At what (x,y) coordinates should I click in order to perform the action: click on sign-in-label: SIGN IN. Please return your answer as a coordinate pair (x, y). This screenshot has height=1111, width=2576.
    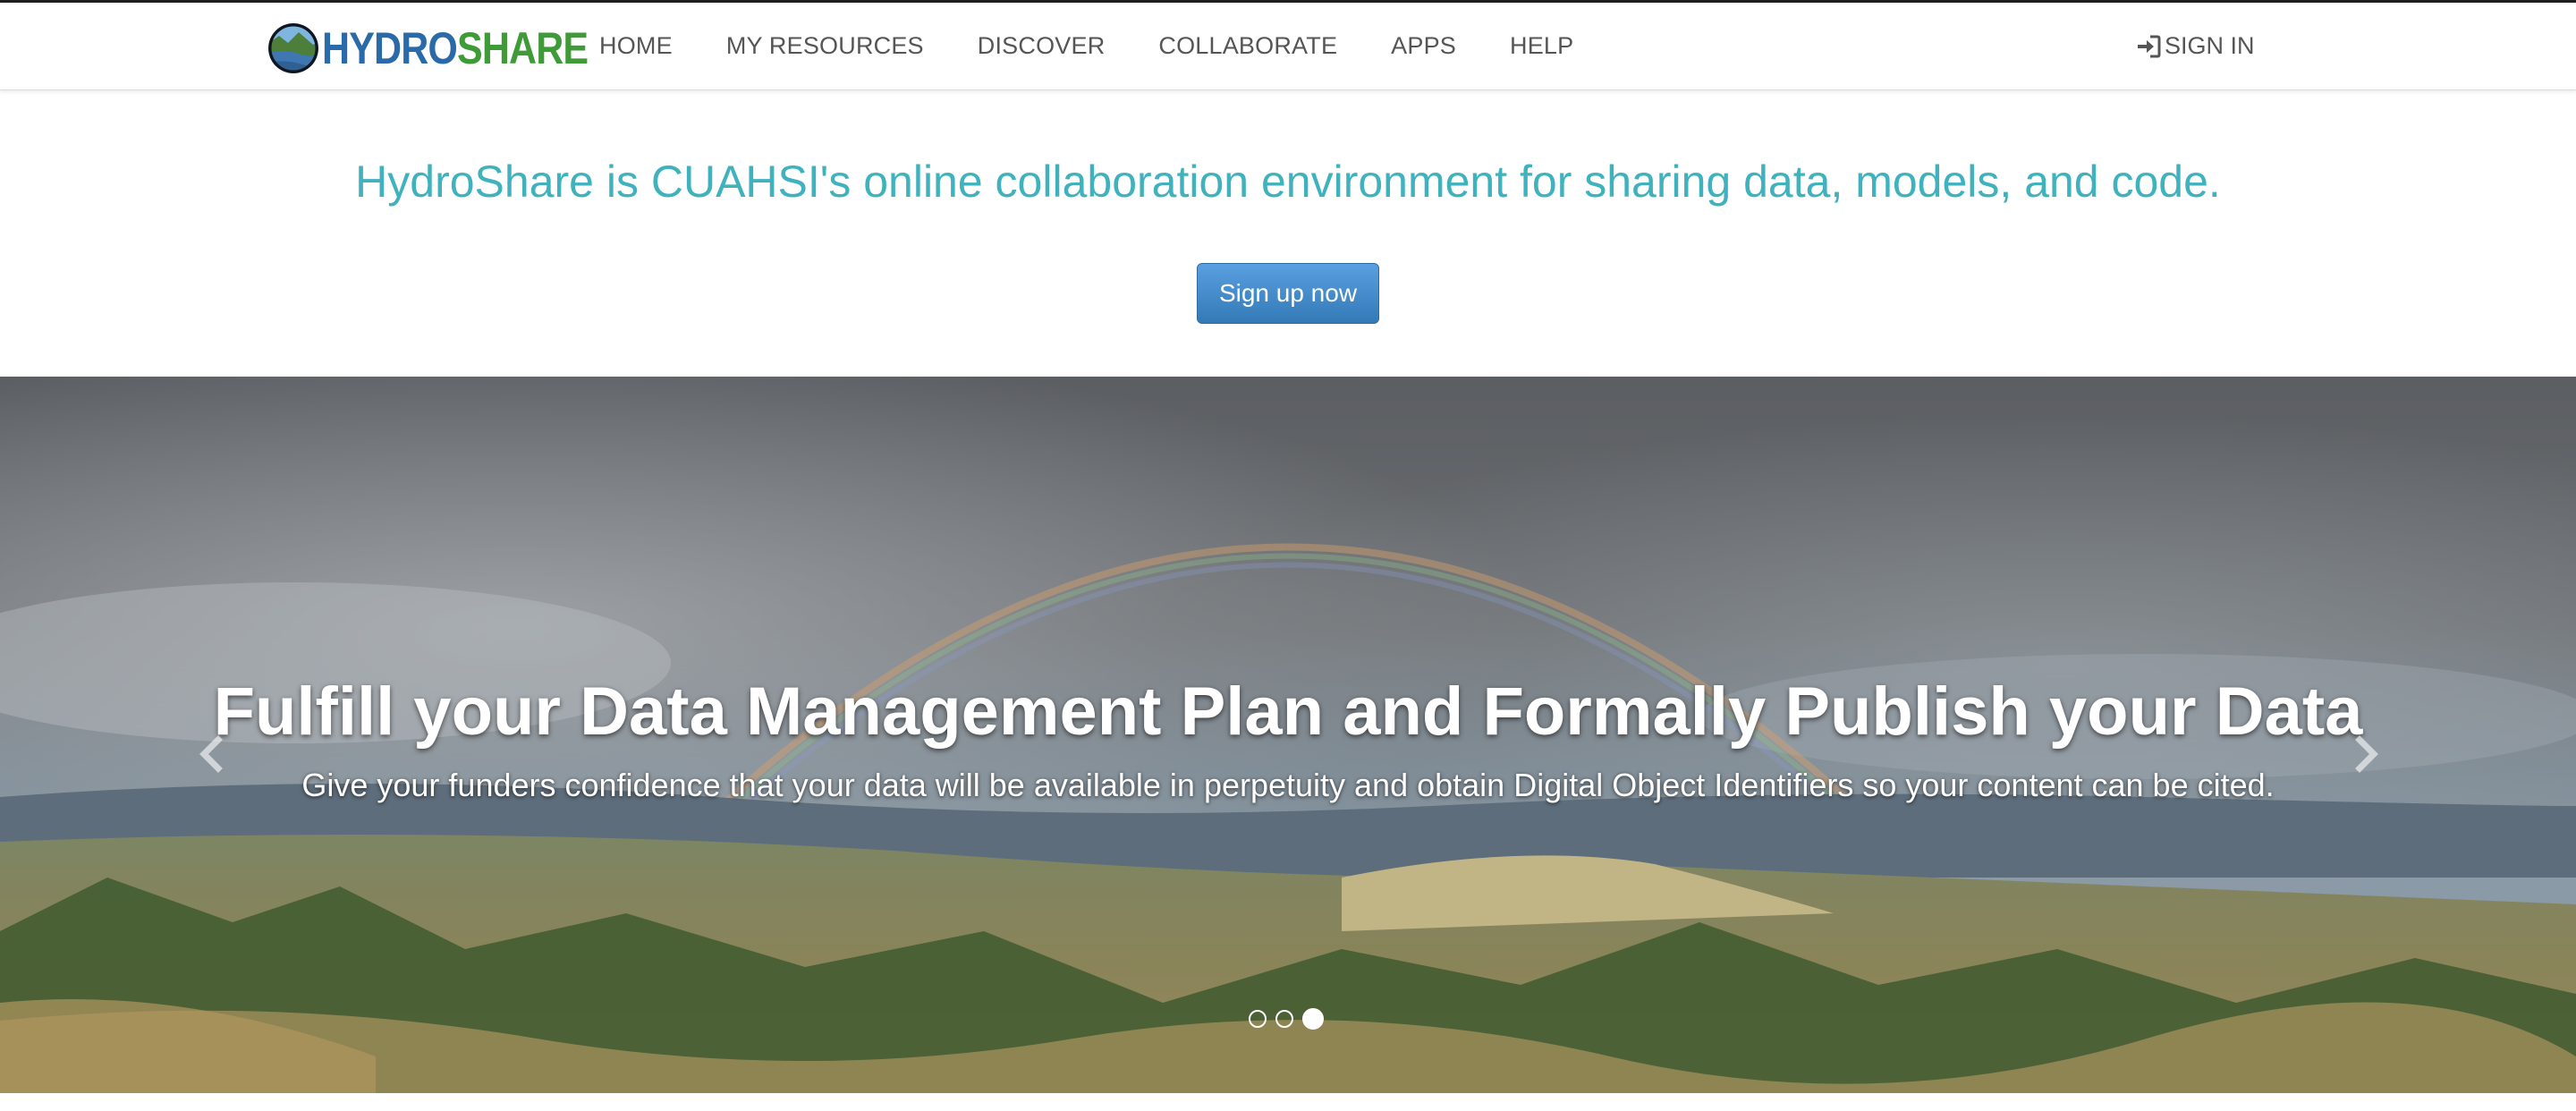
    Looking at the image, I should click on (2210, 45).